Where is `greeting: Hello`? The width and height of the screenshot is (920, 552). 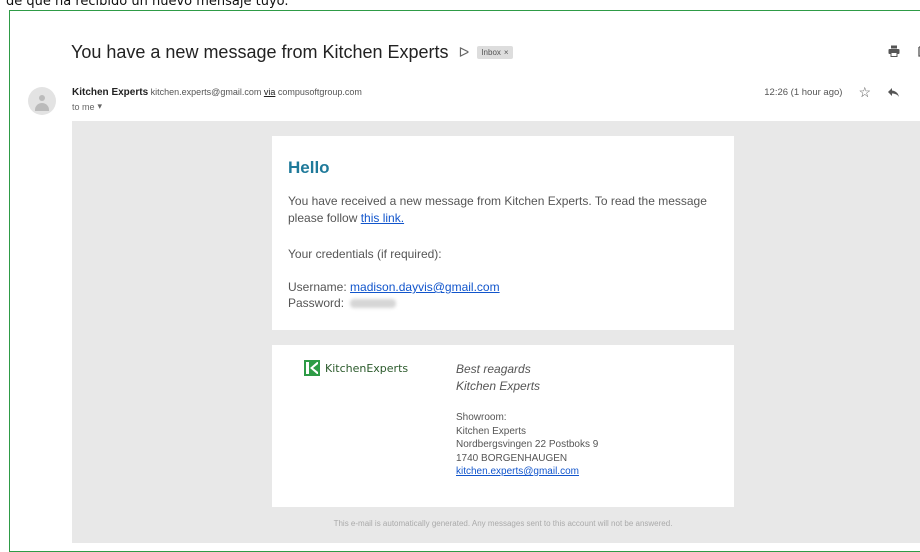 greeting: Hello is located at coordinates (309, 167).